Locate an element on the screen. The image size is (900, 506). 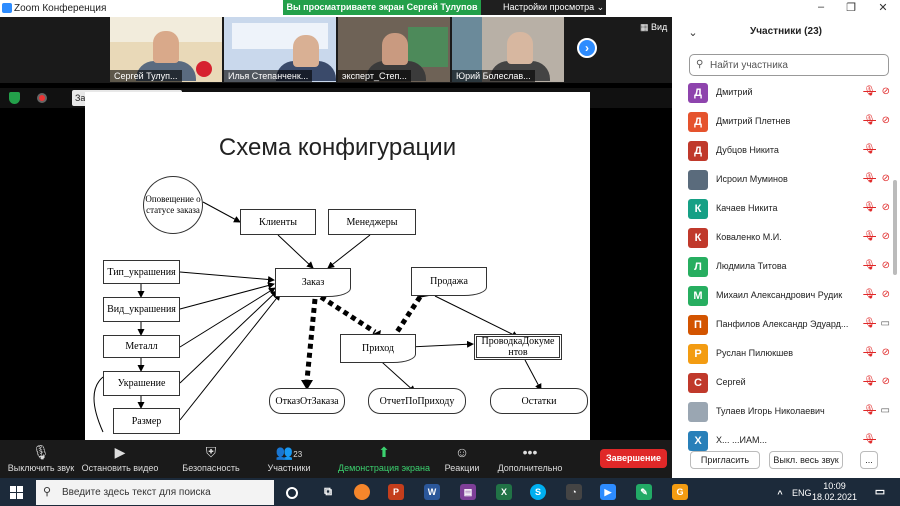
avatar: Р is located at coordinates (698, 354).